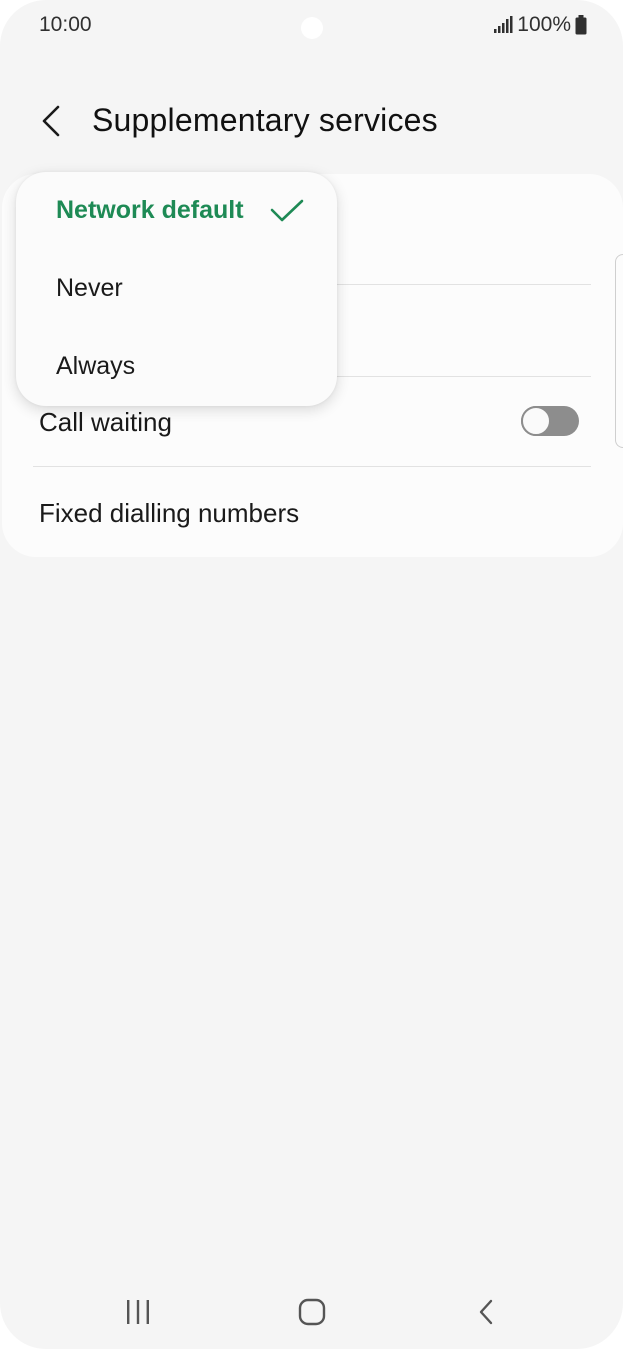 This screenshot has width=623, height=1349. What do you see at coordinates (312, 512) in the screenshot?
I see `fixed-dialling-numbers-row: Fixed dialling numbers` at bounding box center [312, 512].